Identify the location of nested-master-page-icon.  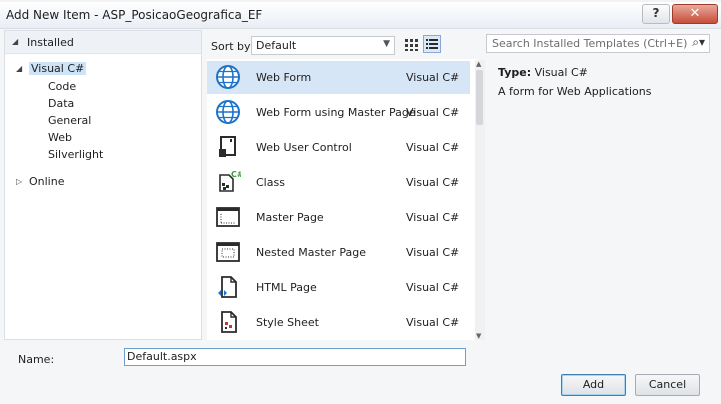
(228, 252).